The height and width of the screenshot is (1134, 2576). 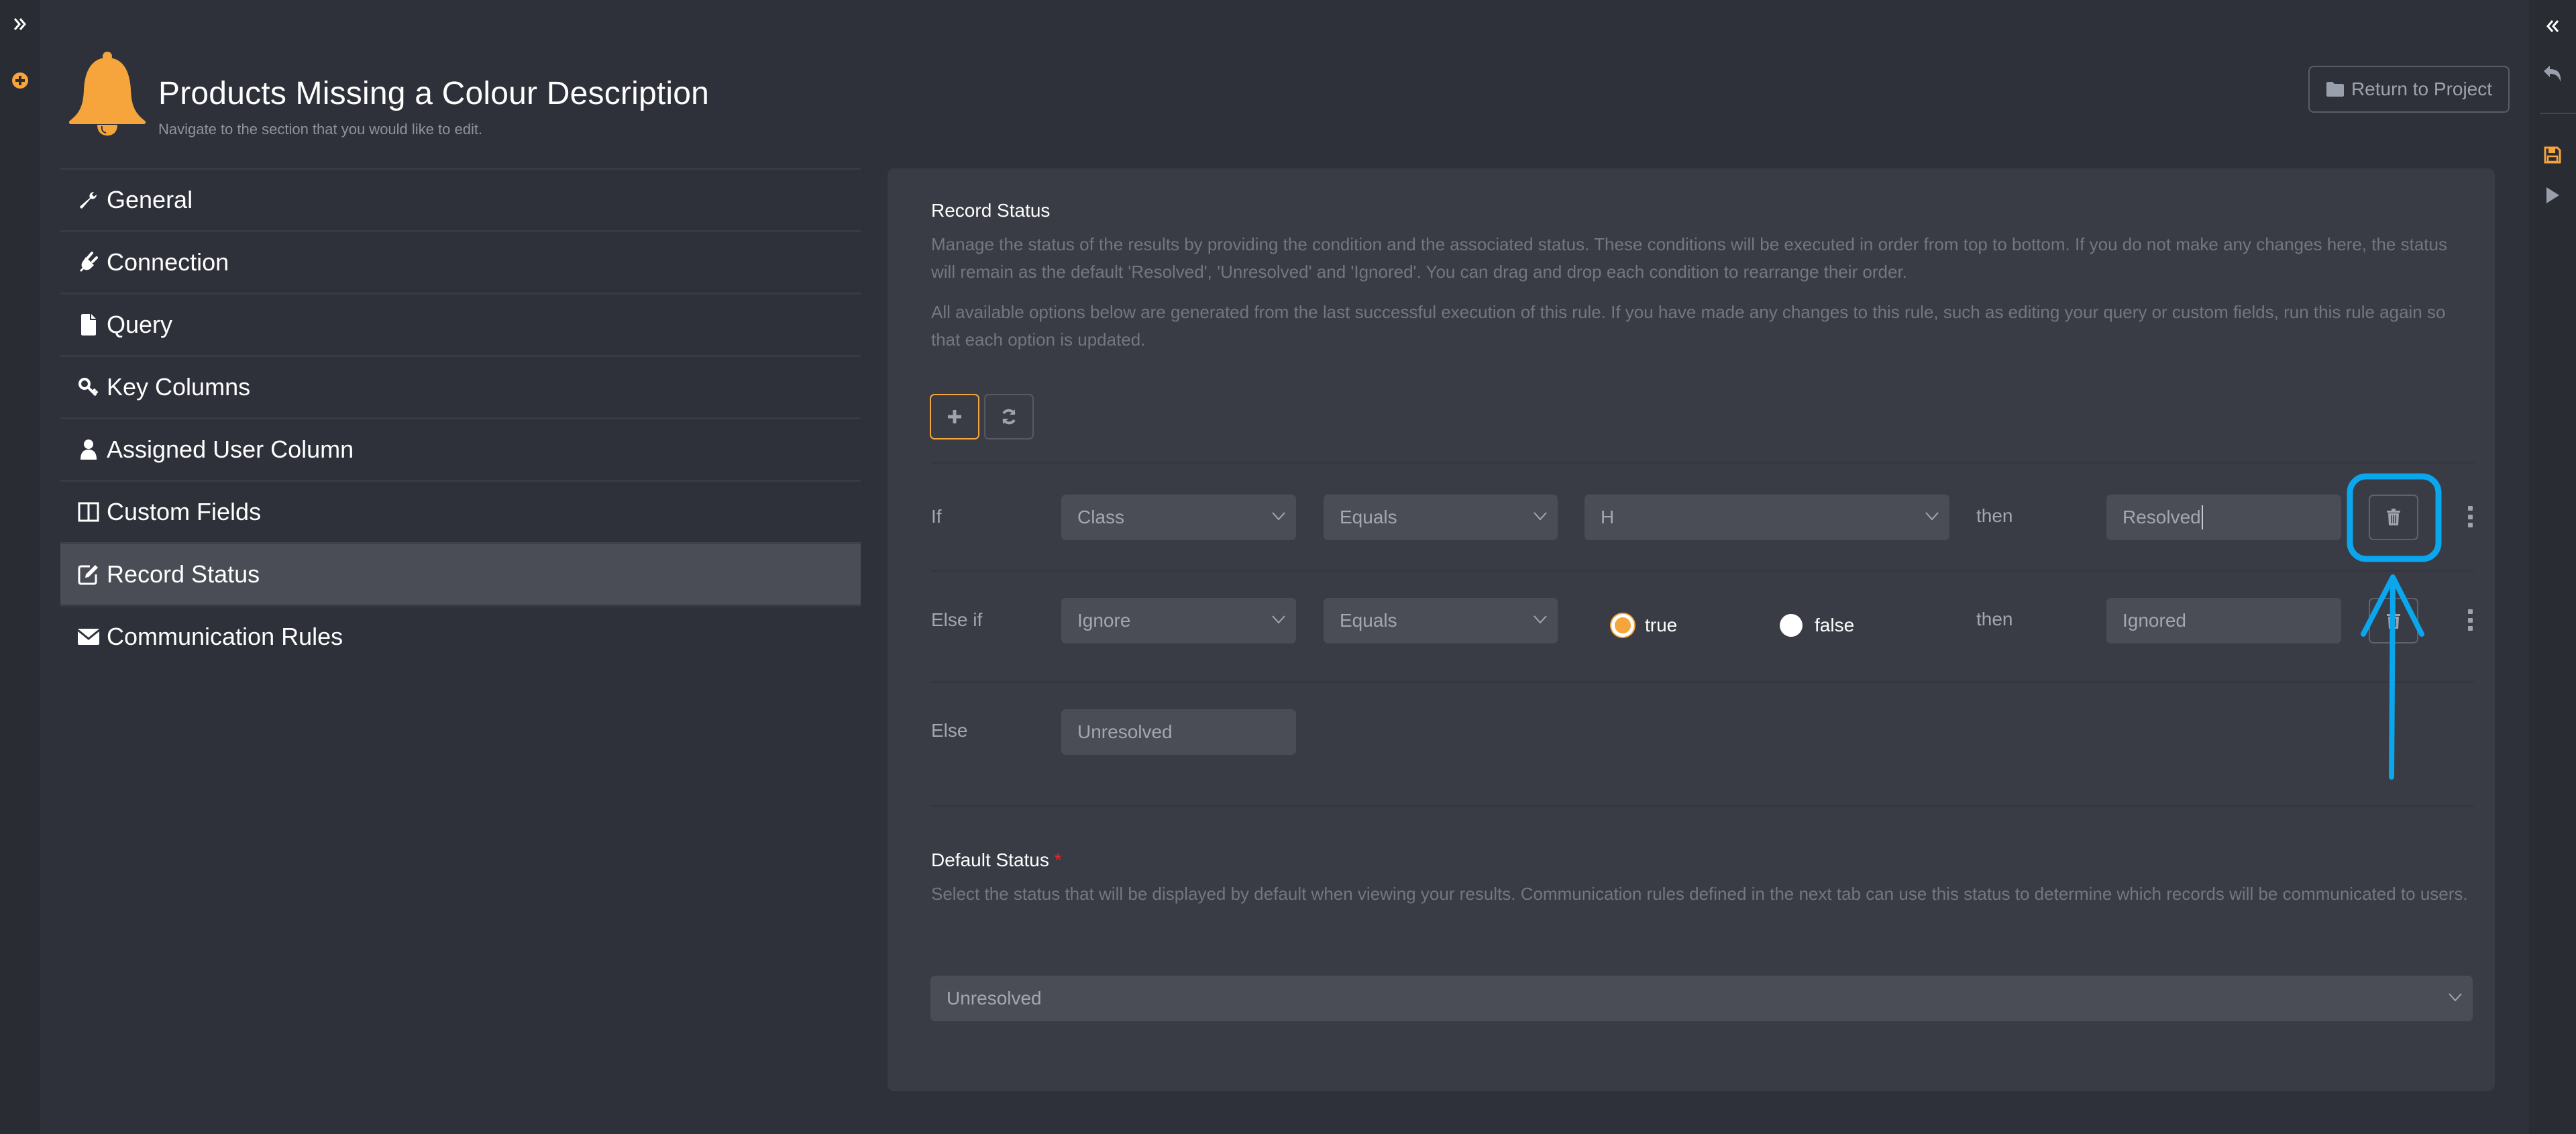 I want to click on sidebar-item-label: Communication Rules, so click(x=225, y=637).